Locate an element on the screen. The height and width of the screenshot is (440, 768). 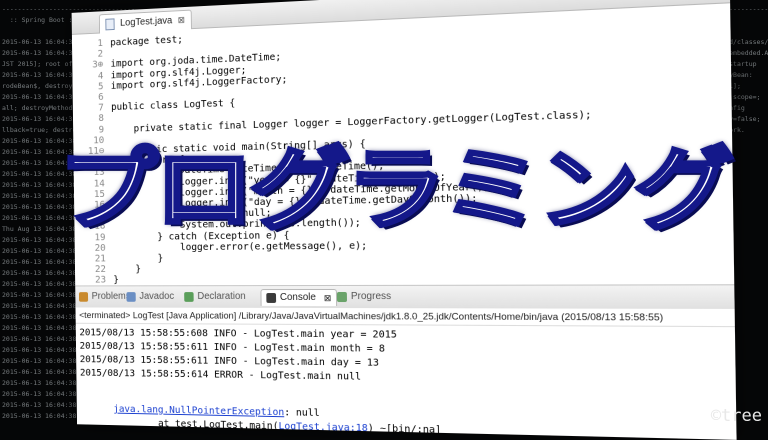
stack-trace-link: LogTest.java:18 is located at coordinates (322, 427).